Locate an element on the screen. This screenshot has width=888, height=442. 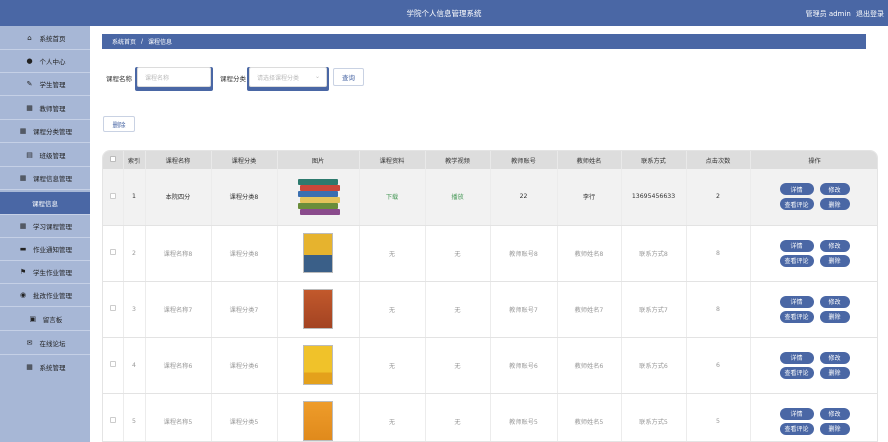
app-title: 学院个人信息管理系统 is located at coordinates (444, 13).